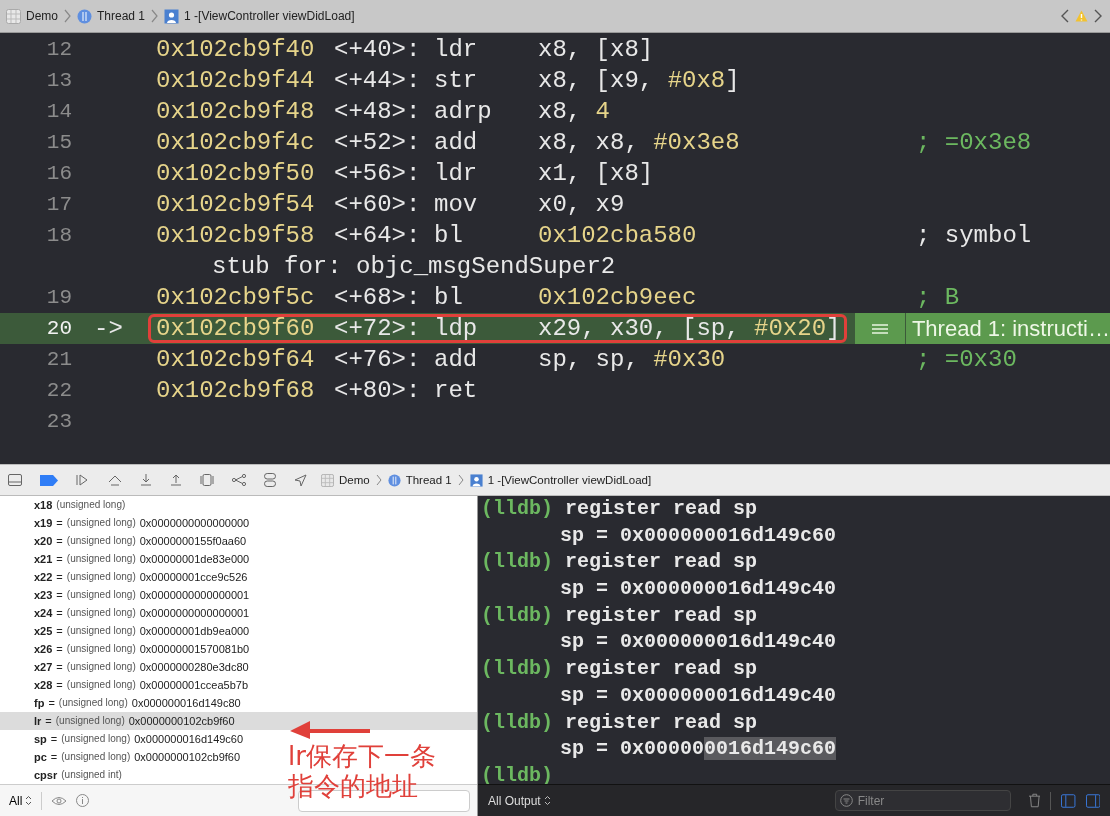  I want to click on breakpoint-icon, so click(49, 480).